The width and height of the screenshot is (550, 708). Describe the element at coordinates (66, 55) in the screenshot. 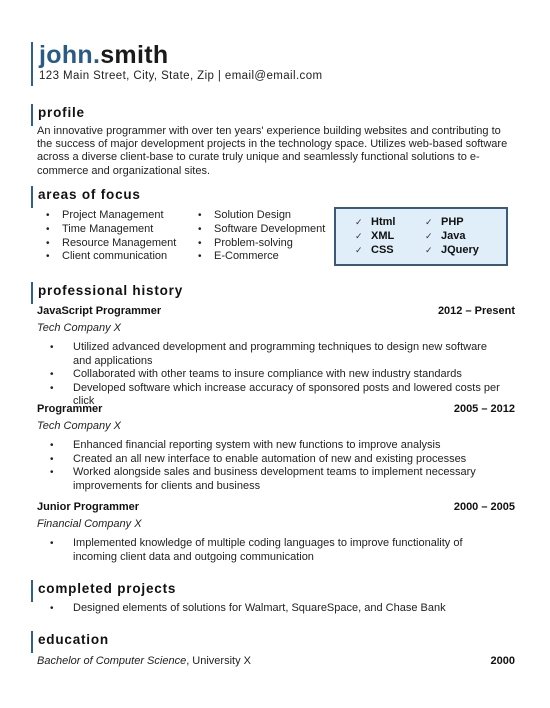

I see `first-name: john` at that location.